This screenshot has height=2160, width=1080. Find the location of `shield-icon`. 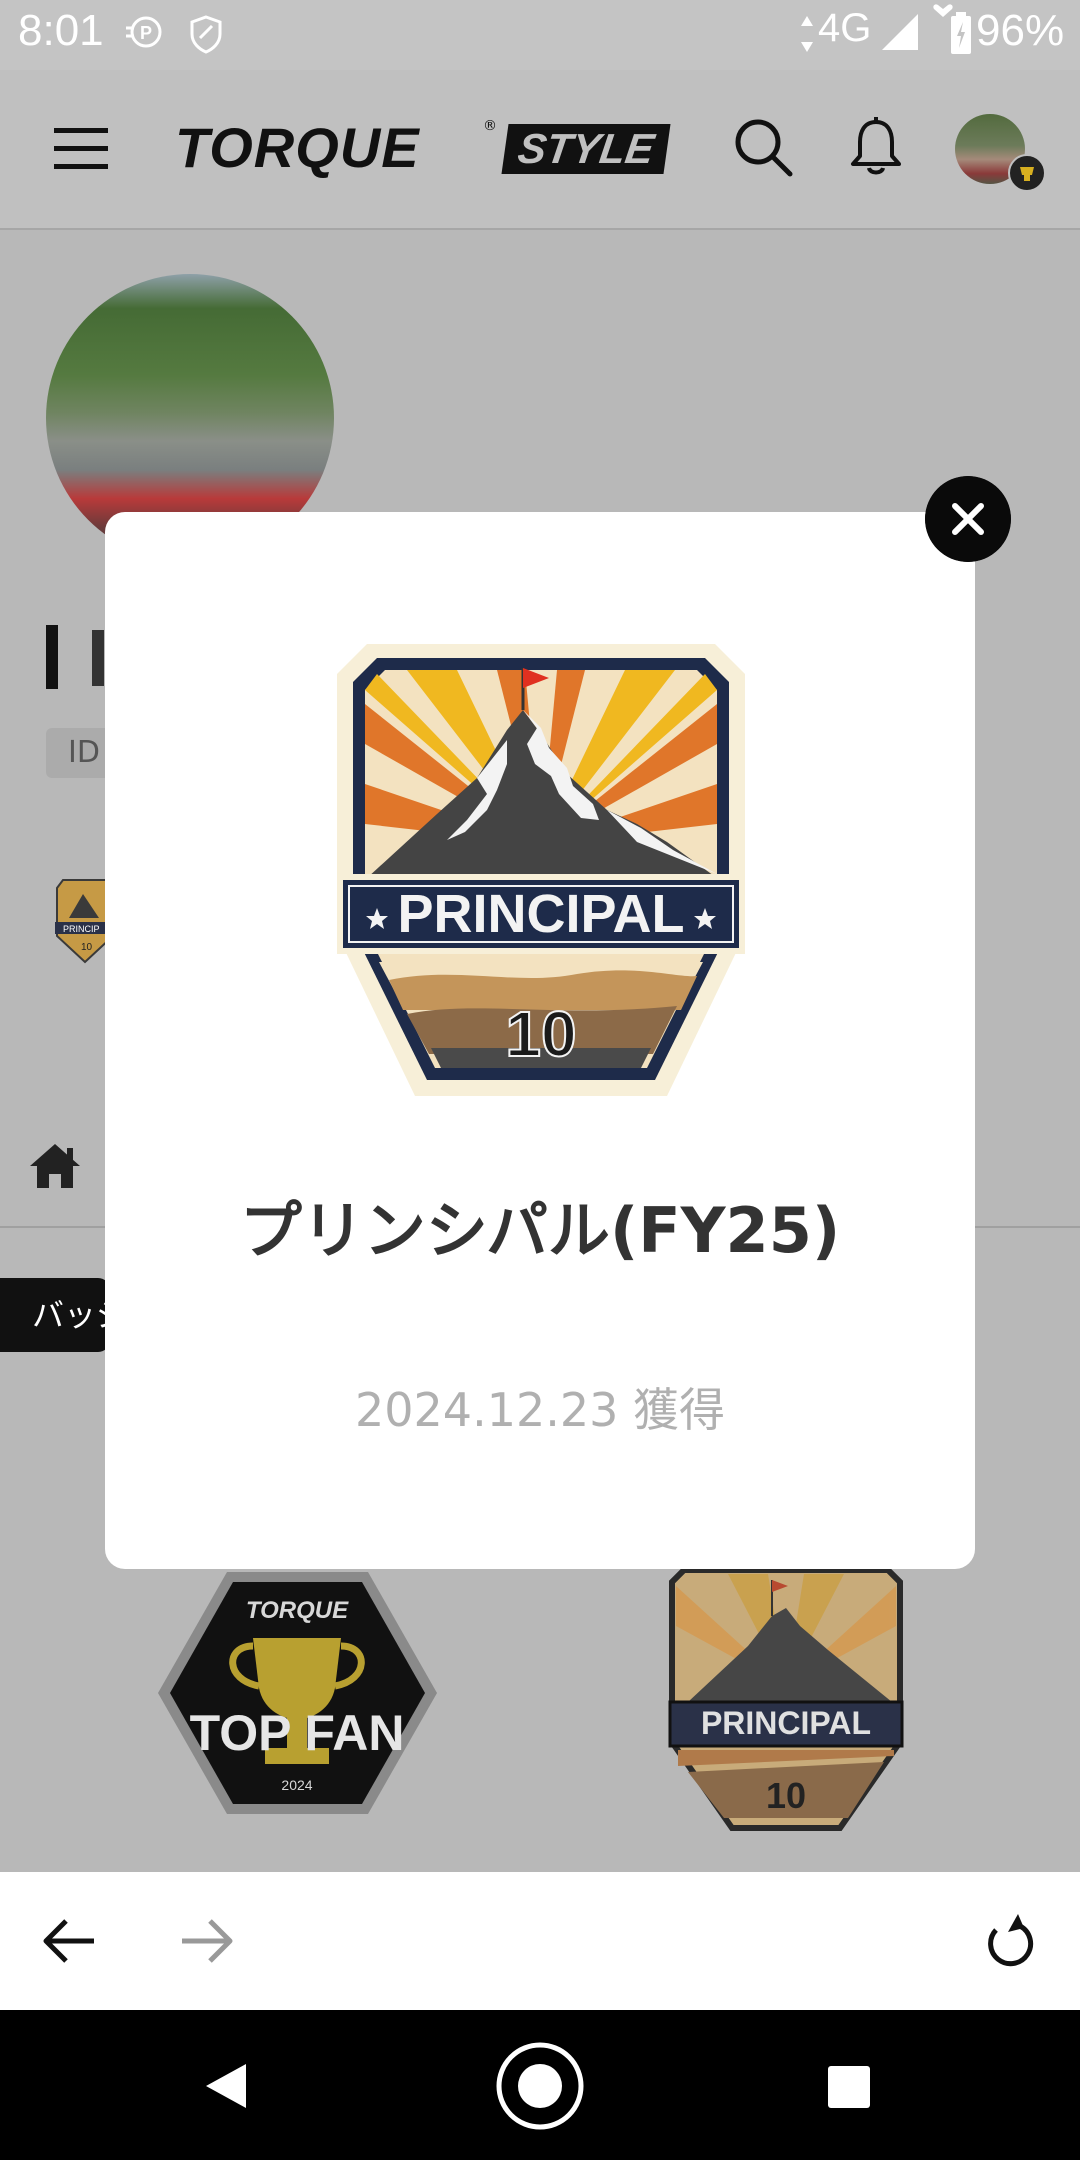

shield-icon is located at coordinates (206, 34).